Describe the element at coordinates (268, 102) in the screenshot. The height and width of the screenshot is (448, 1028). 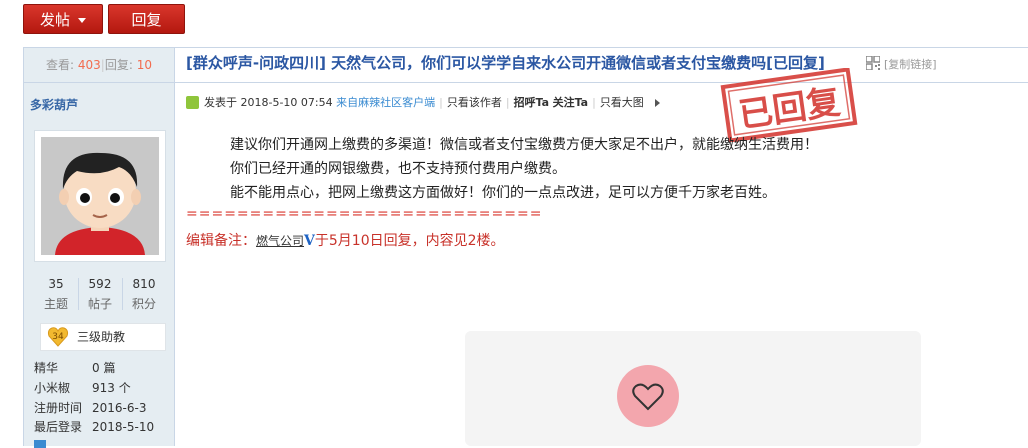
I see `post-time: 发表于 2018-5-10 07:54` at that location.